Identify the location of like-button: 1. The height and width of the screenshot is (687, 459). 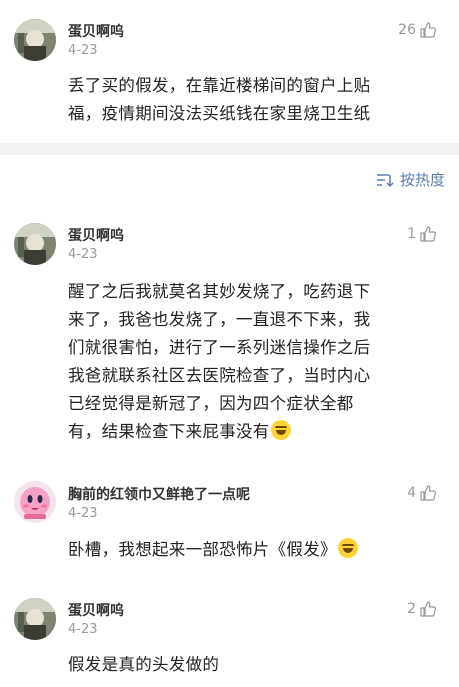
(422, 234).